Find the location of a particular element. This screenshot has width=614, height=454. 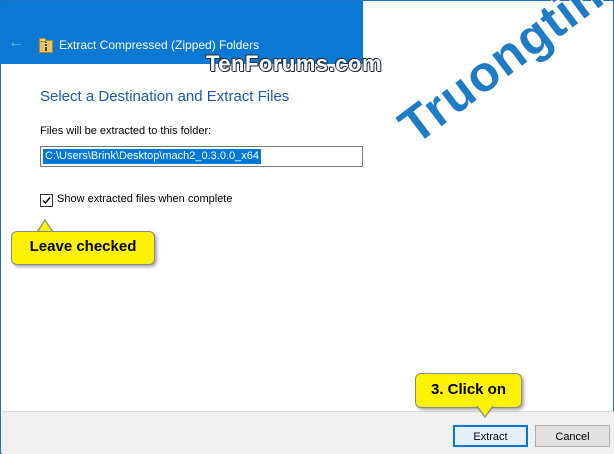

extract-button: Extract is located at coordinates (490, 436).